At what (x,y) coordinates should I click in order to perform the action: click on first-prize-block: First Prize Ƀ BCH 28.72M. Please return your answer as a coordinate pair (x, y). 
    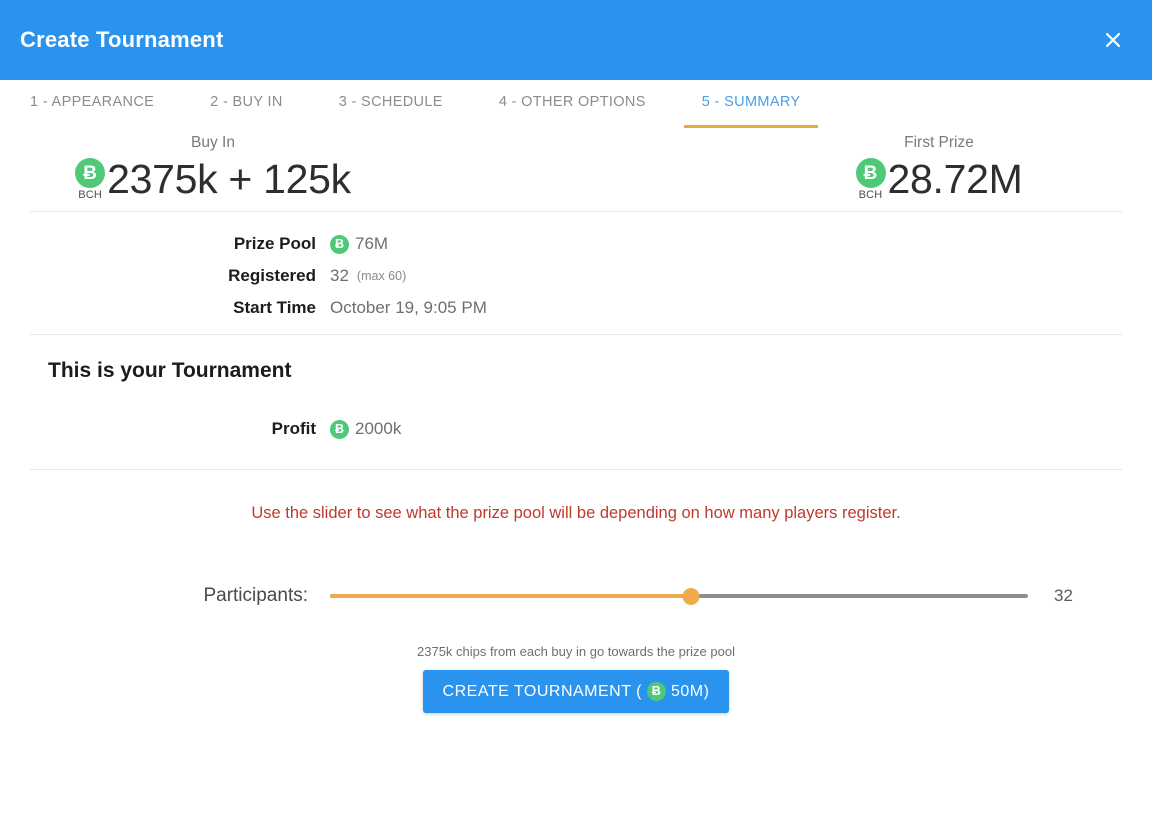
    Looking at the image, I should click on (909, 167).